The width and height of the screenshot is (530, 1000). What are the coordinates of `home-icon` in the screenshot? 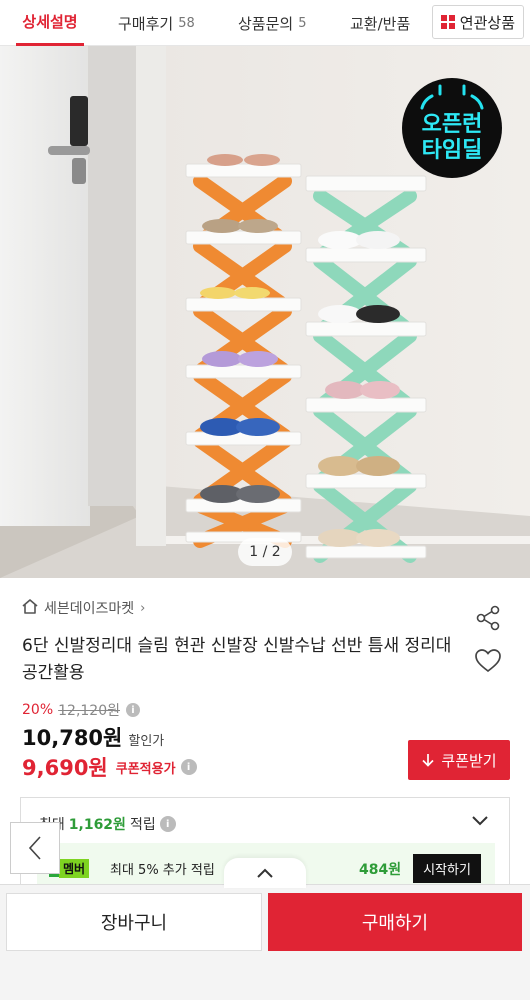 It's located at (30, 608).